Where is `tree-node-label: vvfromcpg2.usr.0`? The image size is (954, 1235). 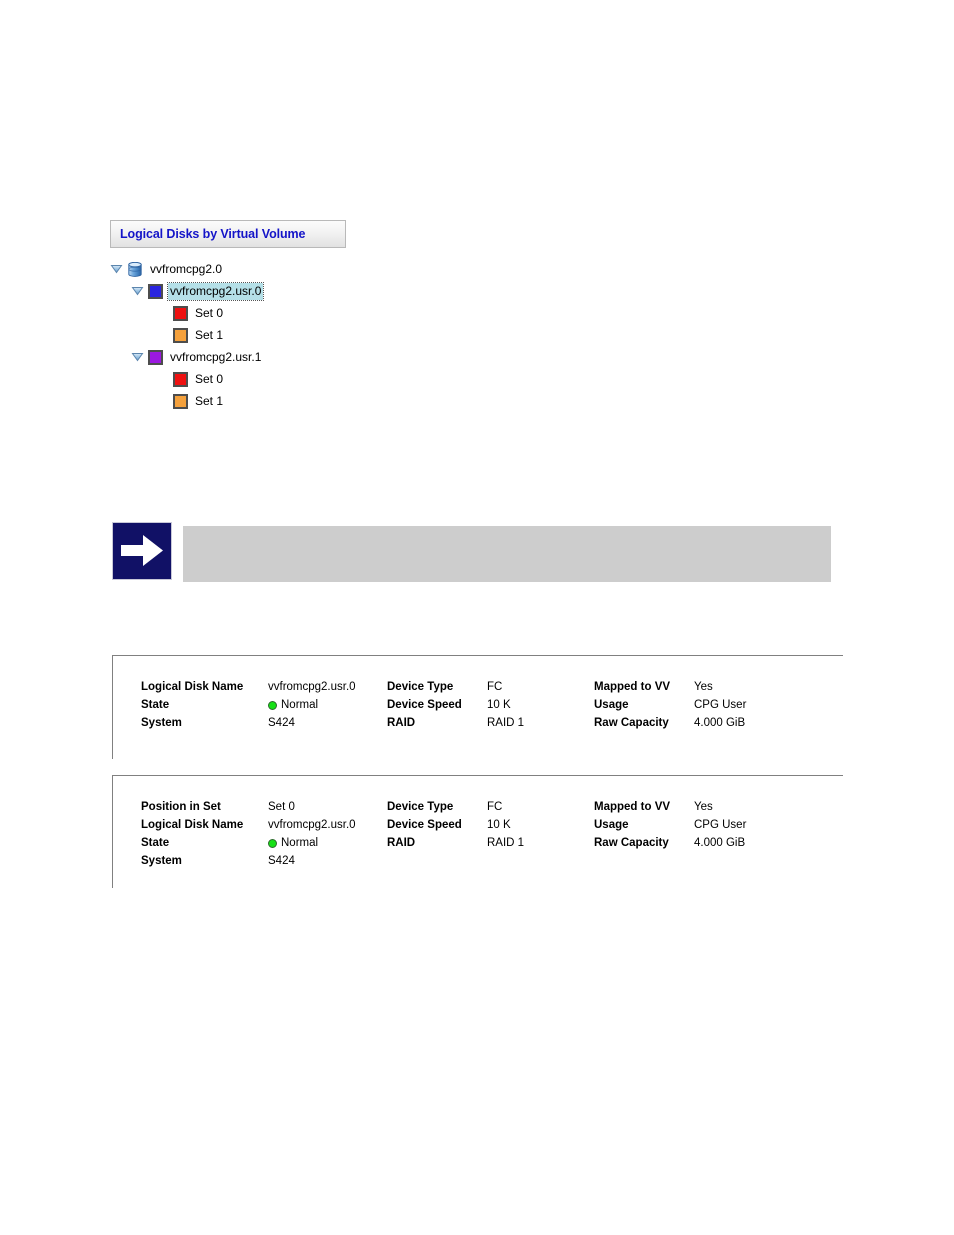 tree-node-label: vvfromcpg2.usr.0 is located at coordinates (215, 291).